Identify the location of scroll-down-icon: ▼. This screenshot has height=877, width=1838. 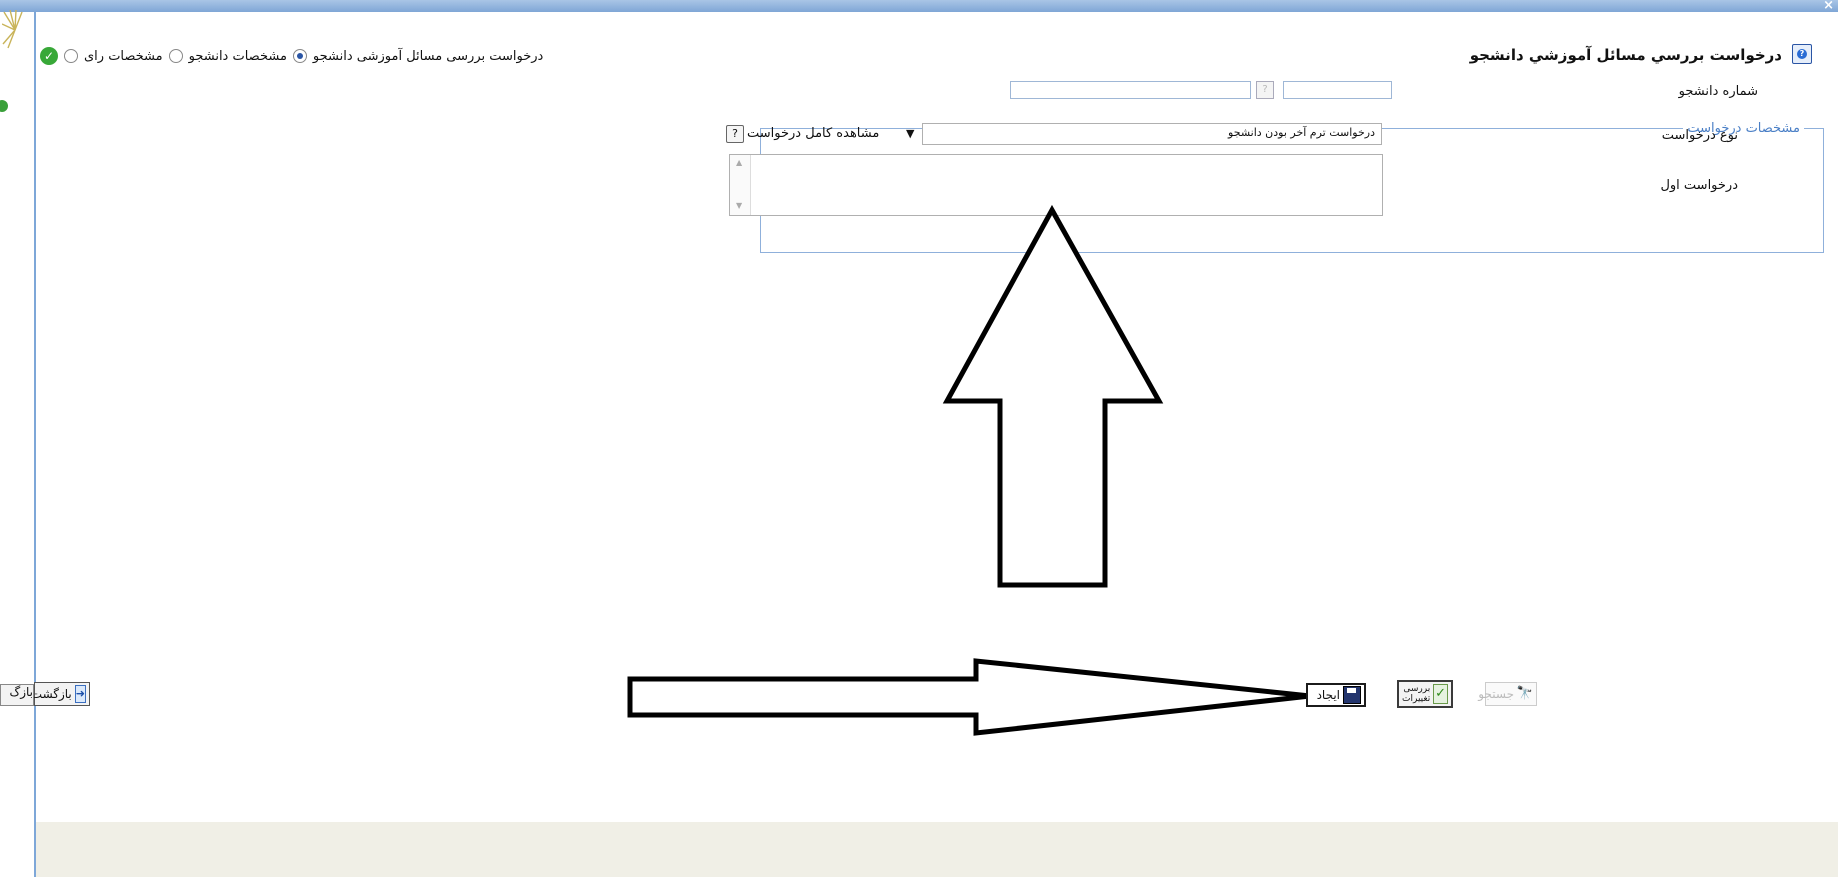
(739, 205).